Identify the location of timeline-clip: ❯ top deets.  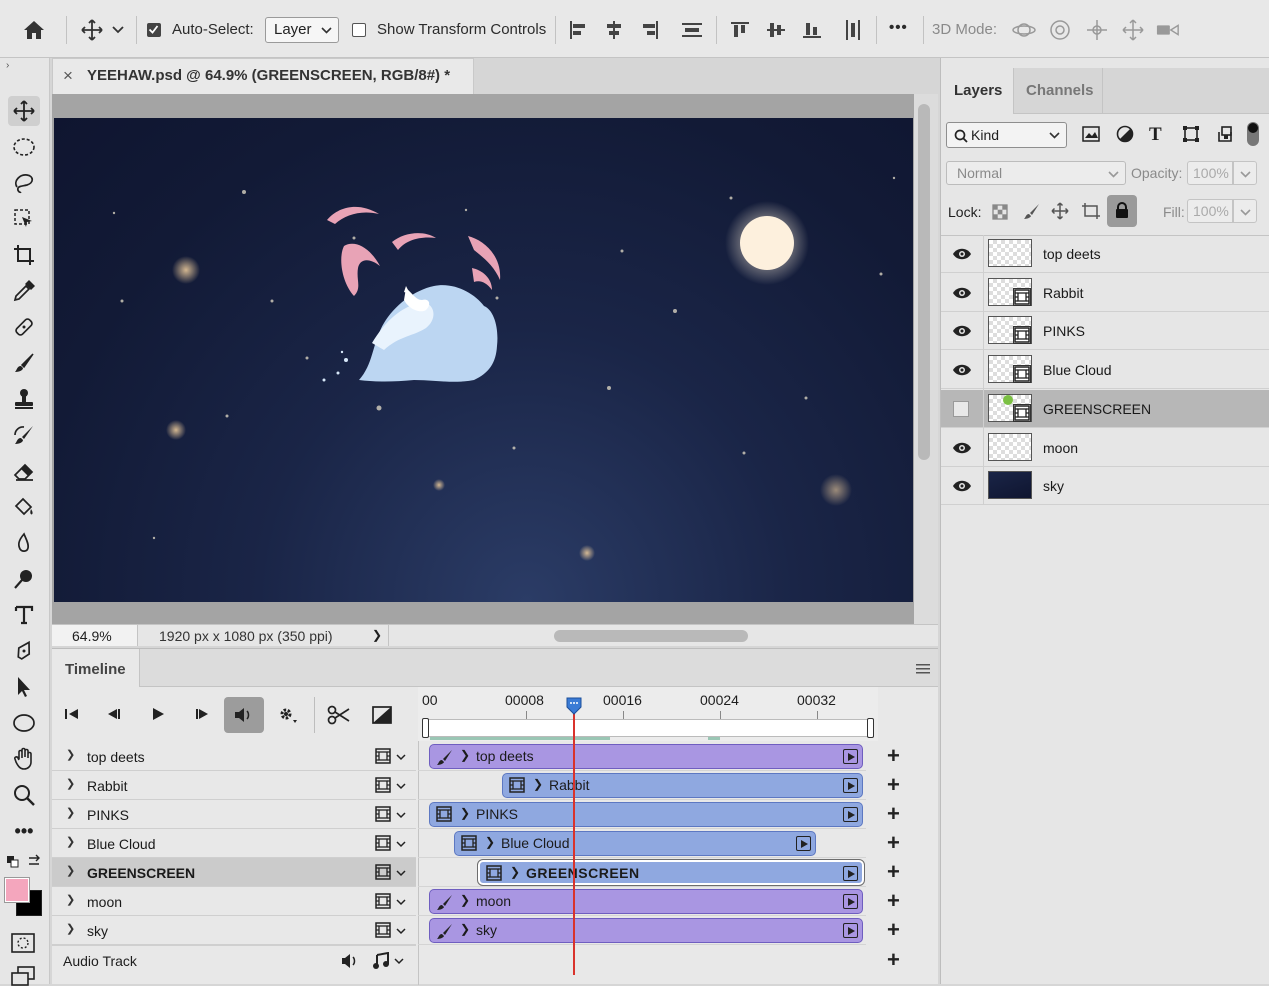
(646, 756).